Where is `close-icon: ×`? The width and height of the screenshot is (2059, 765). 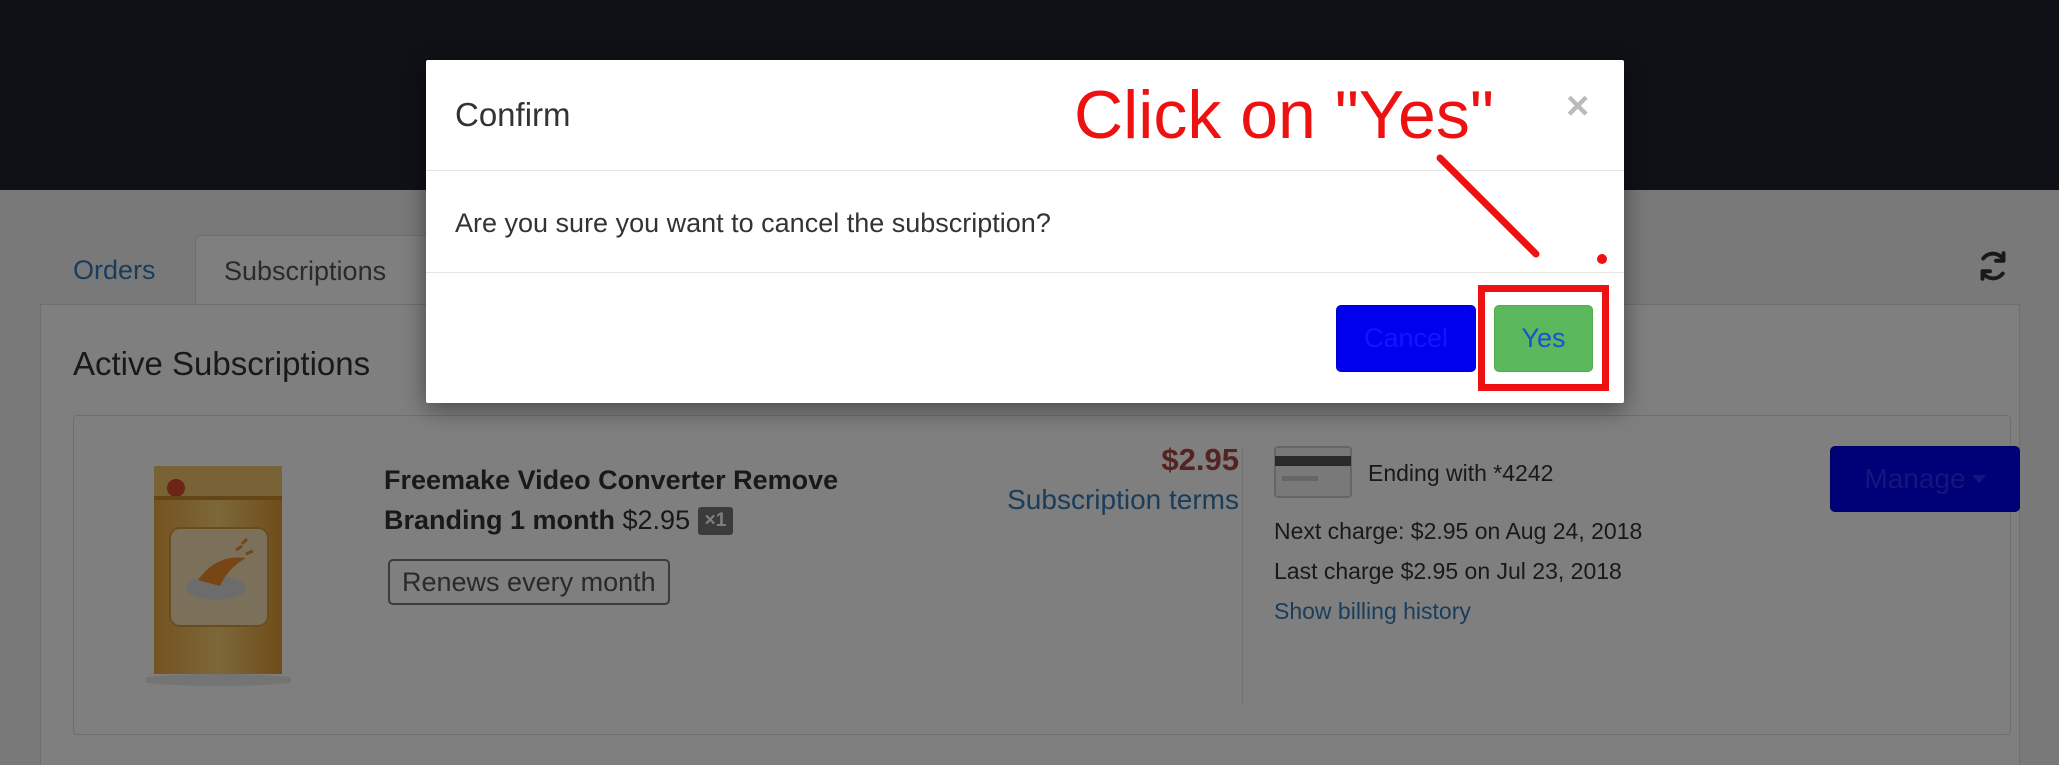 close-icon: × is located at coordinates (1577, 106).